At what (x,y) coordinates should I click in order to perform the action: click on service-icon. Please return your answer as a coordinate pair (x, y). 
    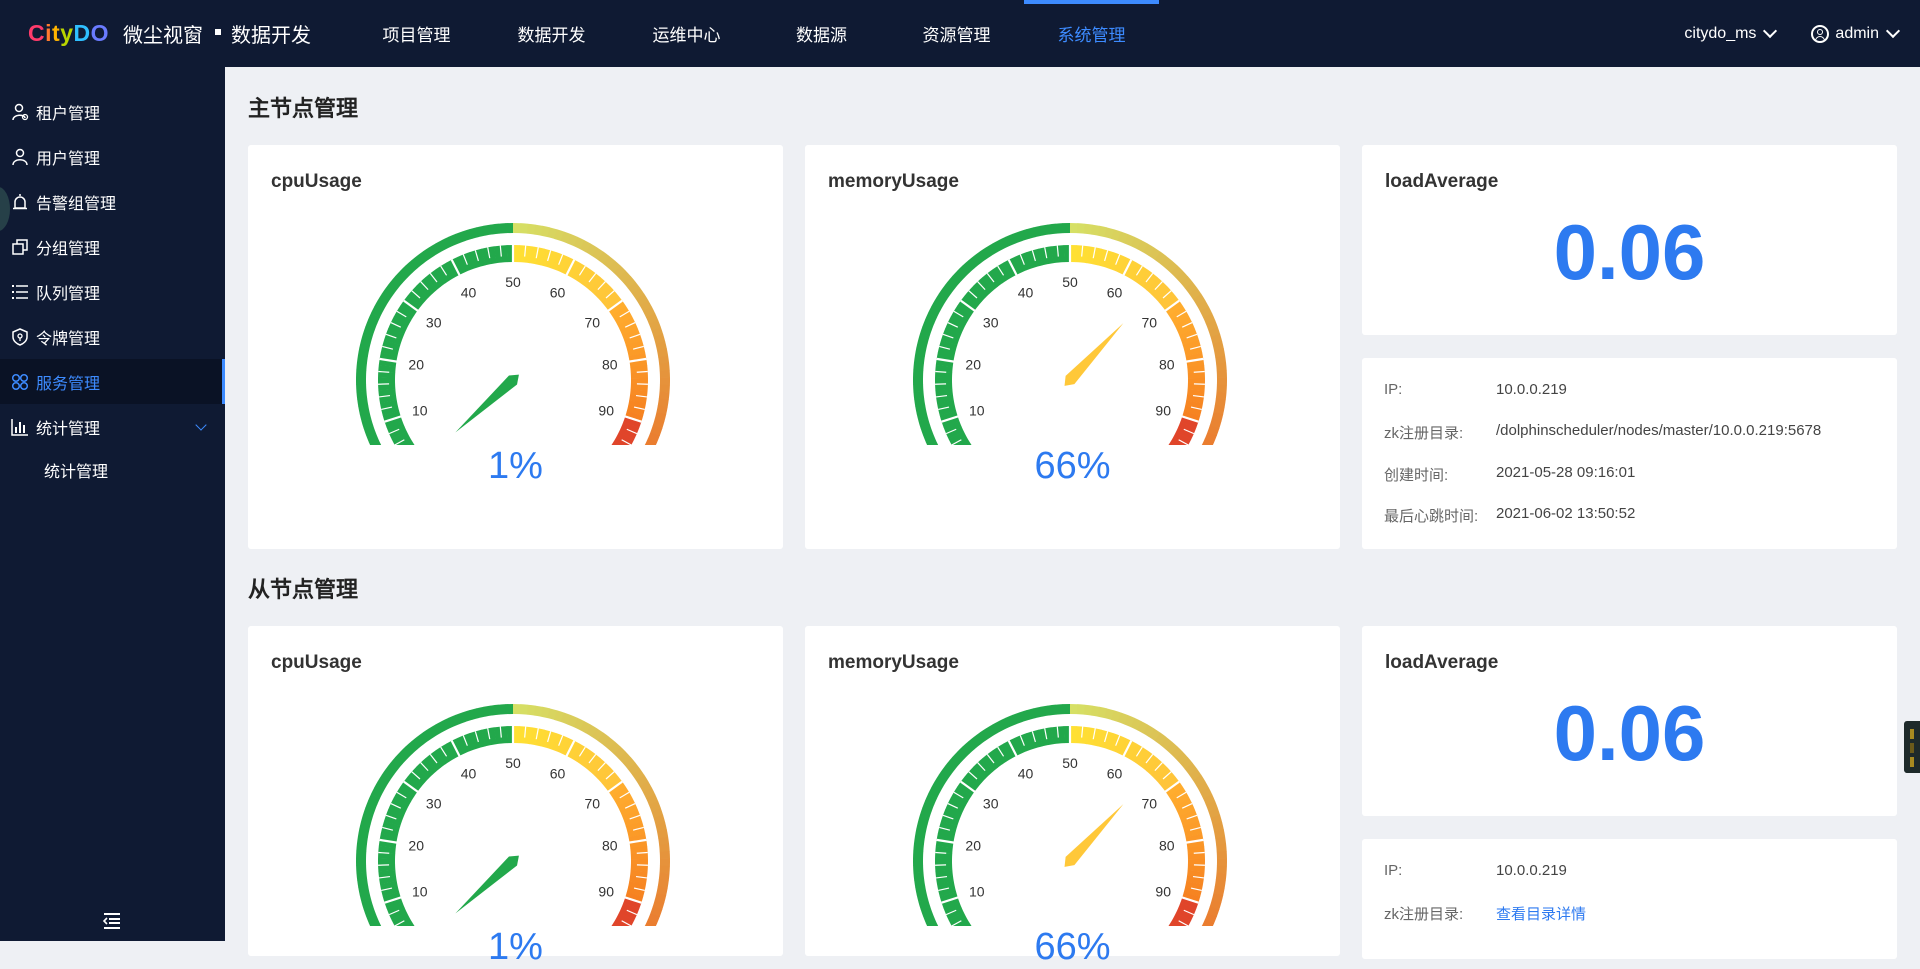
    Looking at the image, I should click on (20, 382).